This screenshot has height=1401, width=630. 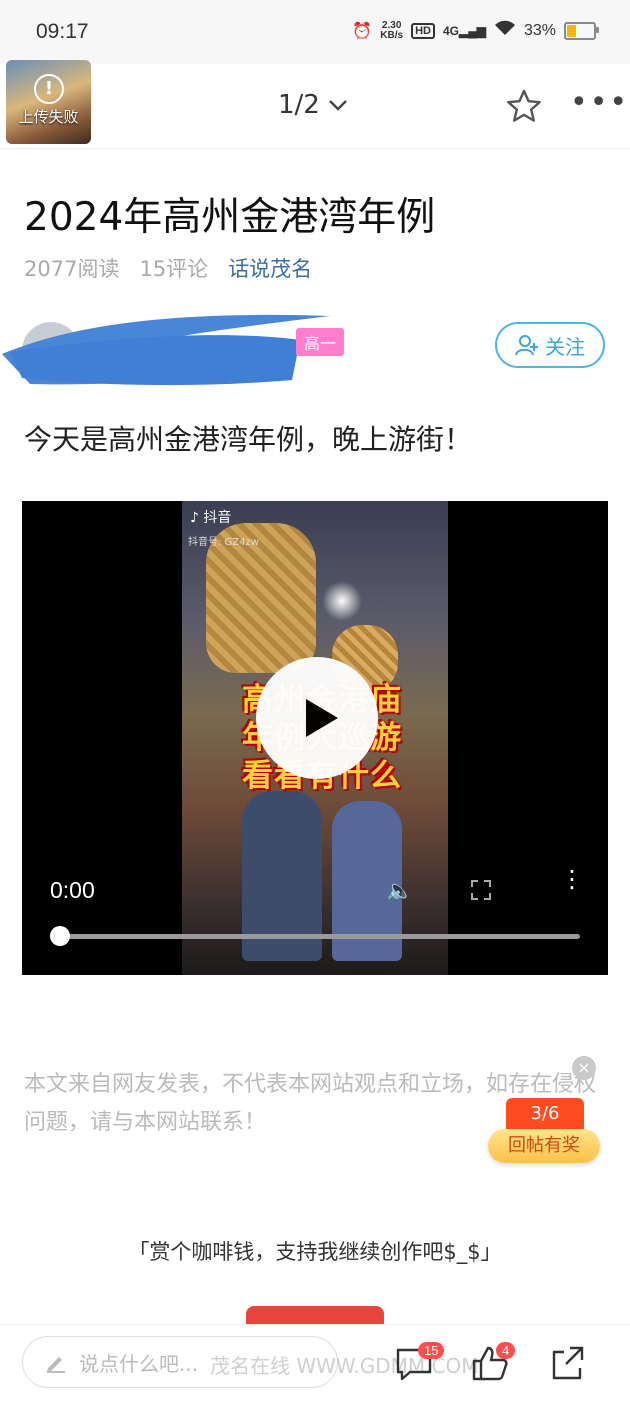 What do you see at coordinates (539, 30) in the screenshot?
I see `battery-percent: 33%` at bounding box center [539, 30].